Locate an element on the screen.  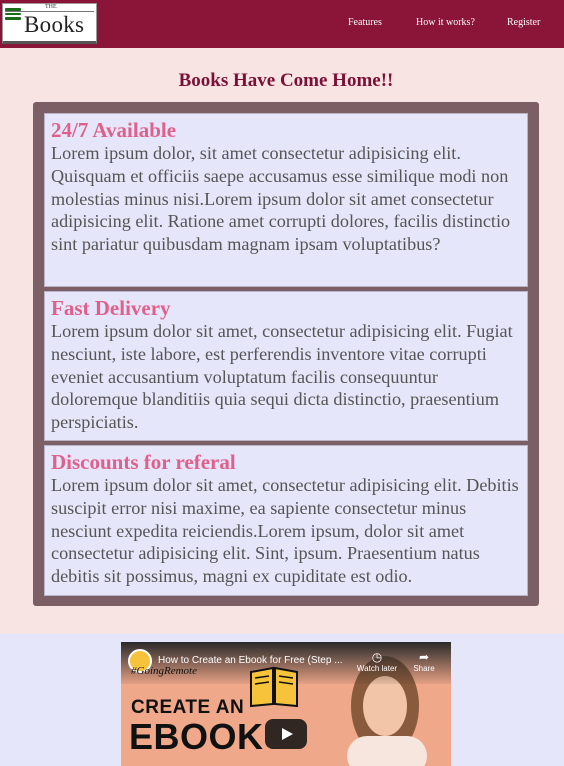
logo-small-text: THE is located at coordinates (51, 7).